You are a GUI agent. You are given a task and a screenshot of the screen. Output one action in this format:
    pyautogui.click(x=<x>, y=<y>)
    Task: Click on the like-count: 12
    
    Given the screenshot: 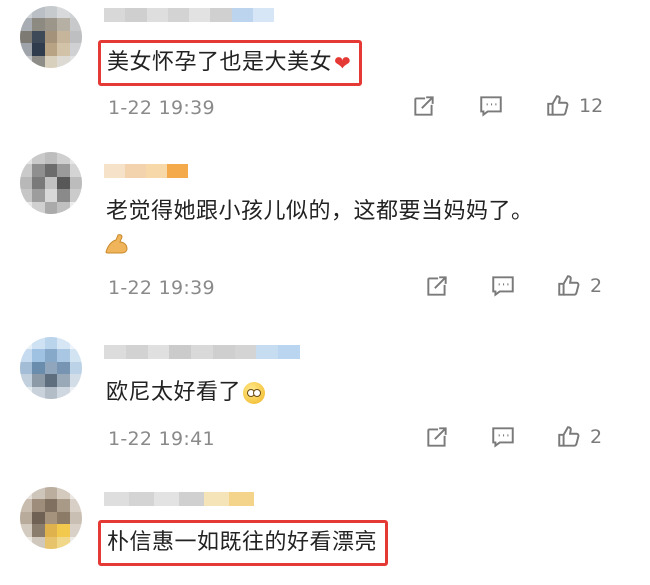 What is the action you would take?
    pyautogui.click(x=591, y=106)
    